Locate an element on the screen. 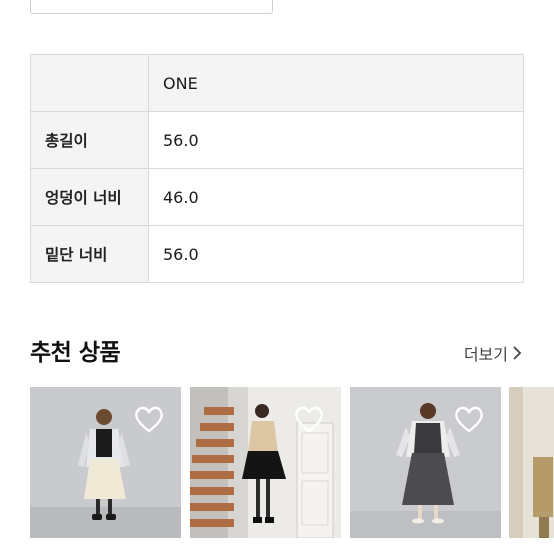  size-table-row: 엉덩이 너비 46.0 is located at coordinates (277, 197).